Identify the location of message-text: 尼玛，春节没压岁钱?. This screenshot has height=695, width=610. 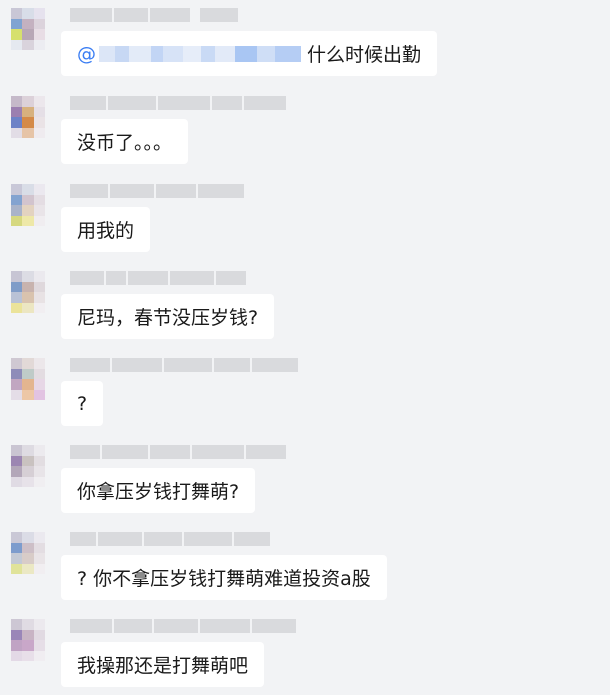
(168, 318).